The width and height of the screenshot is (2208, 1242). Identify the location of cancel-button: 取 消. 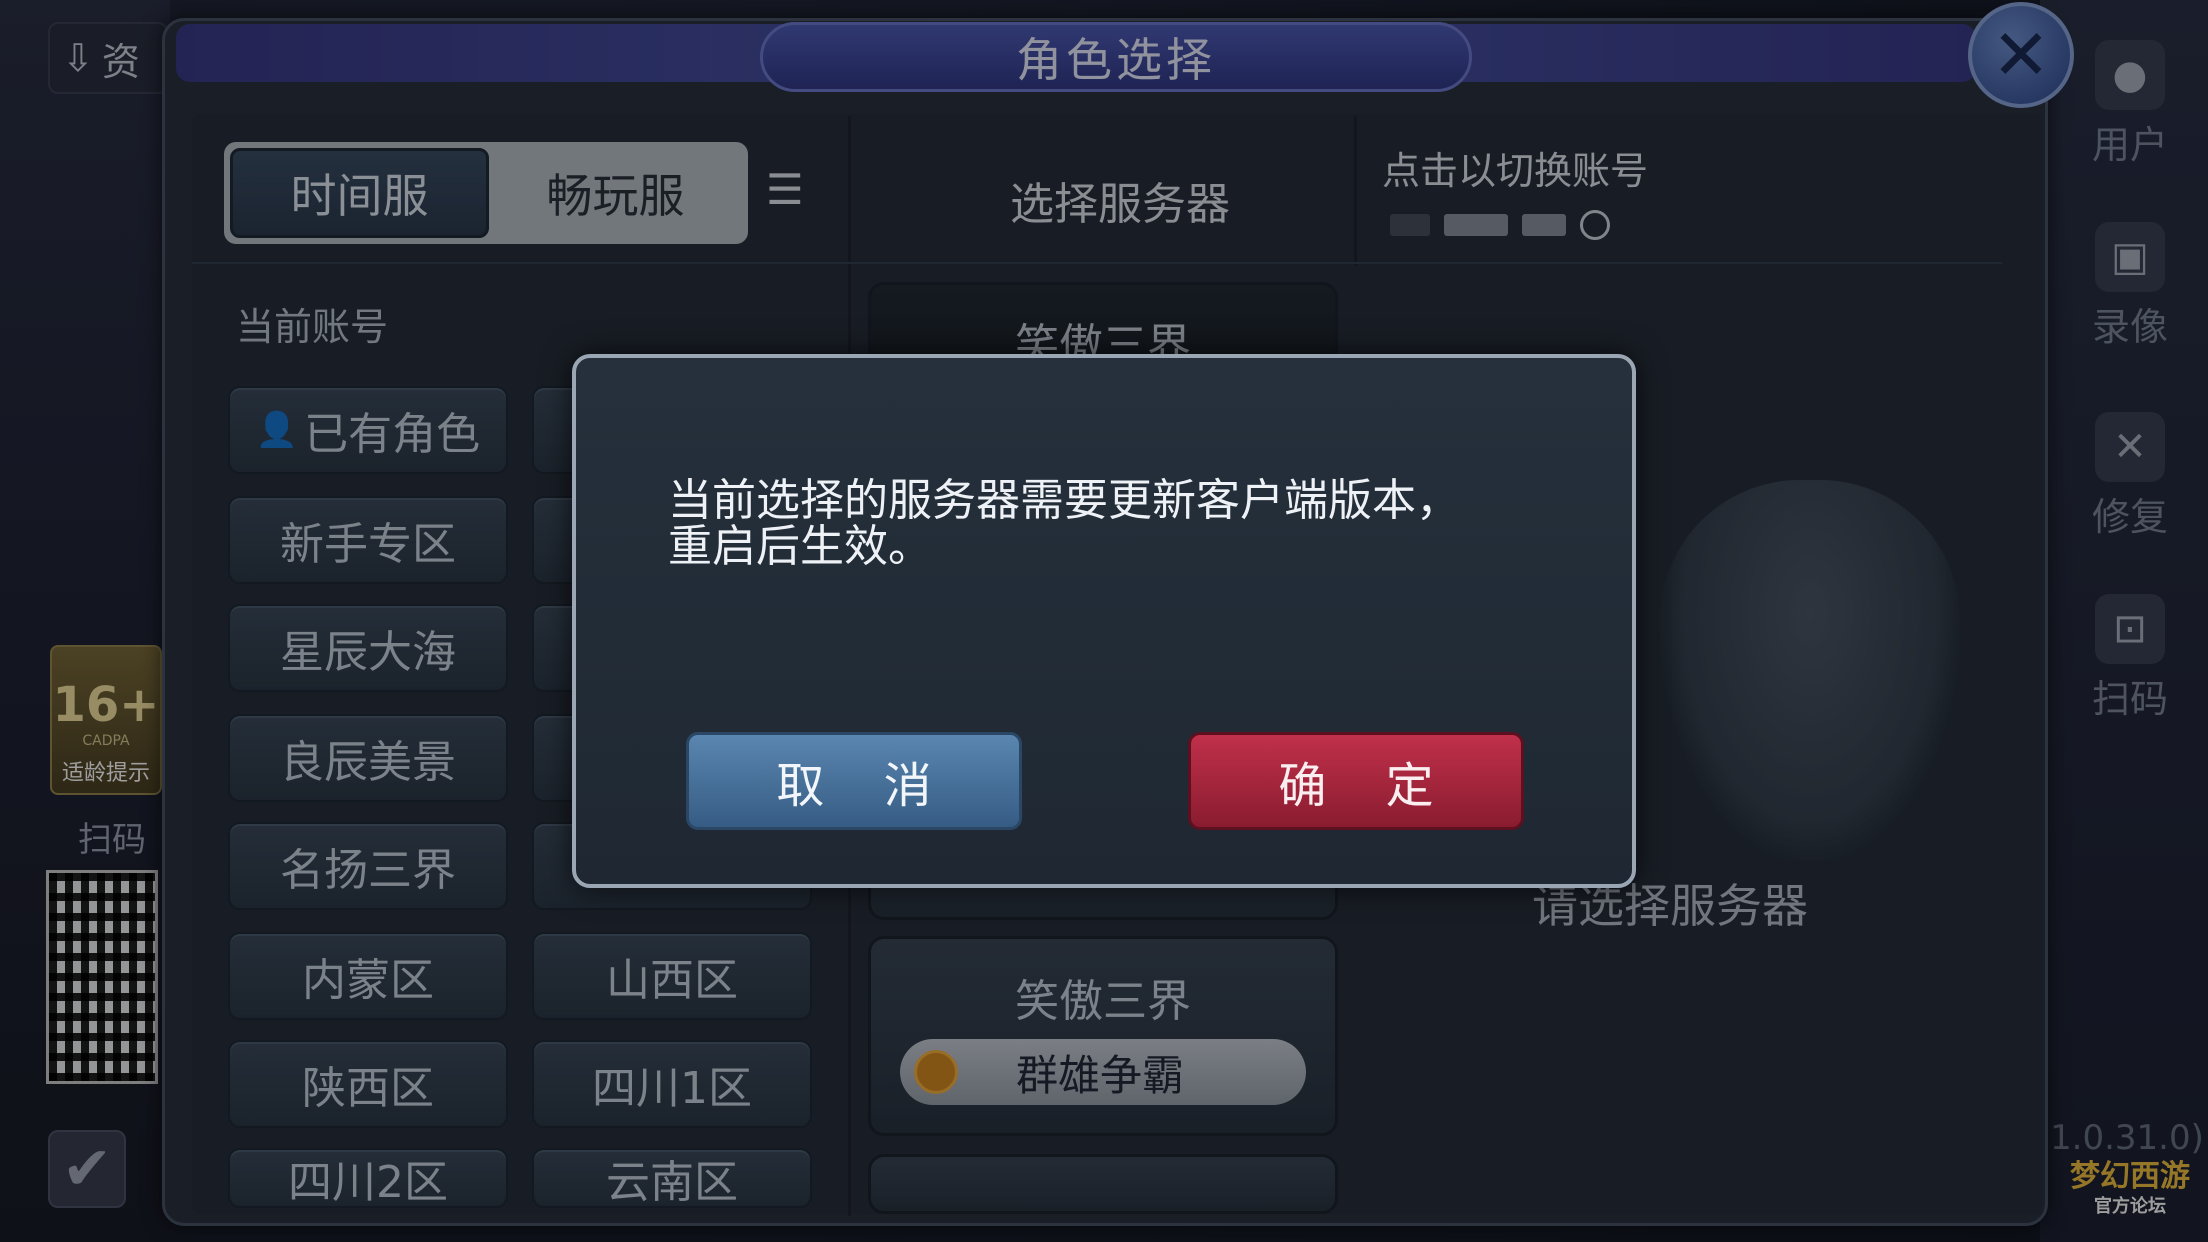
(854, 781).